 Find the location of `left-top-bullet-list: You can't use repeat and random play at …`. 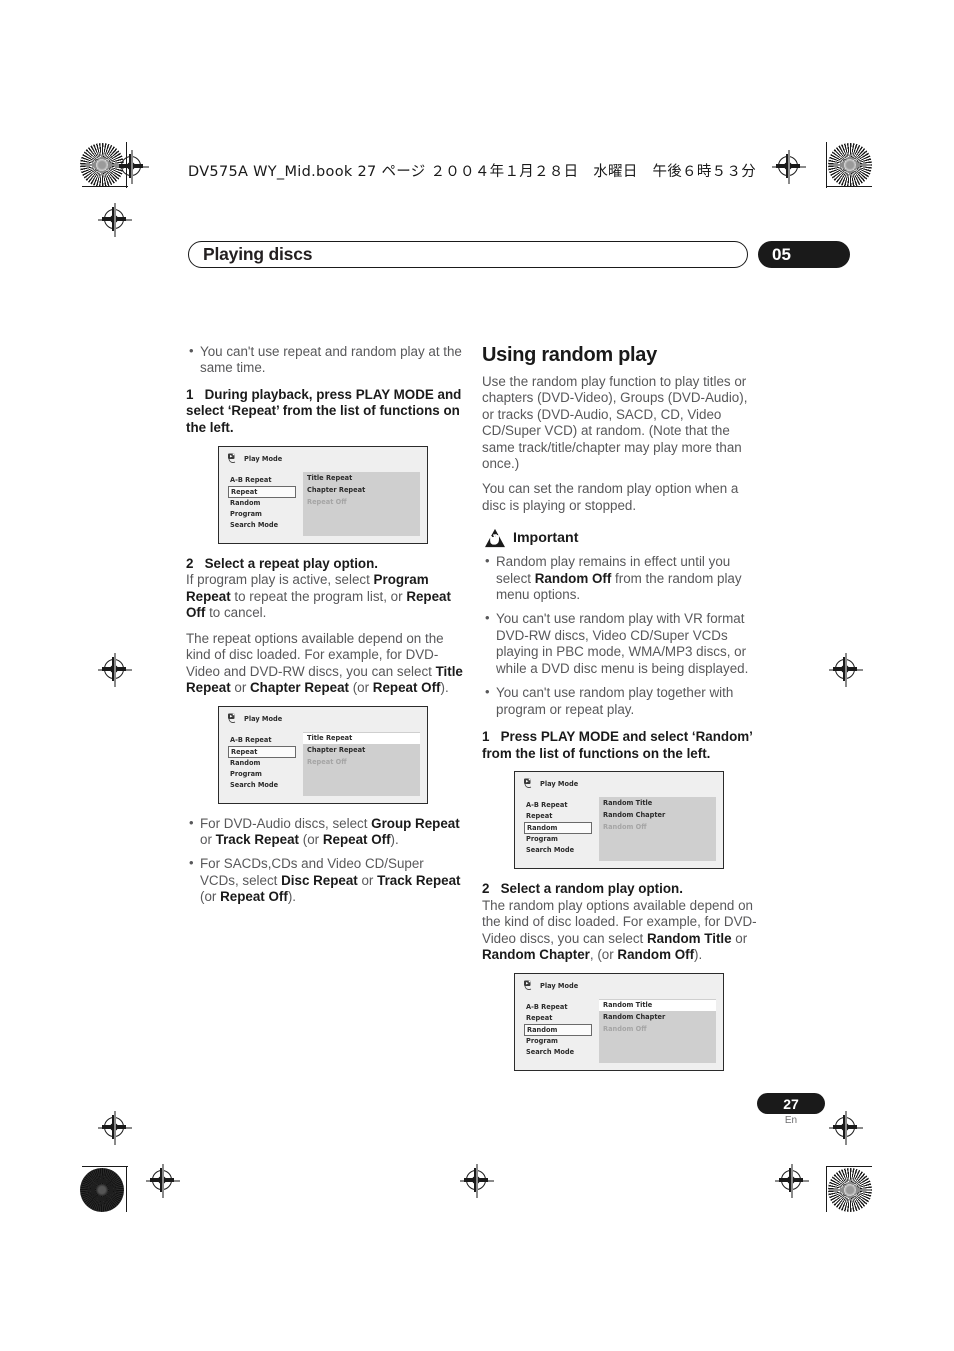

left-top-bullet-list: You can't use repeat and random play at … is located at coordinates (325, 360).